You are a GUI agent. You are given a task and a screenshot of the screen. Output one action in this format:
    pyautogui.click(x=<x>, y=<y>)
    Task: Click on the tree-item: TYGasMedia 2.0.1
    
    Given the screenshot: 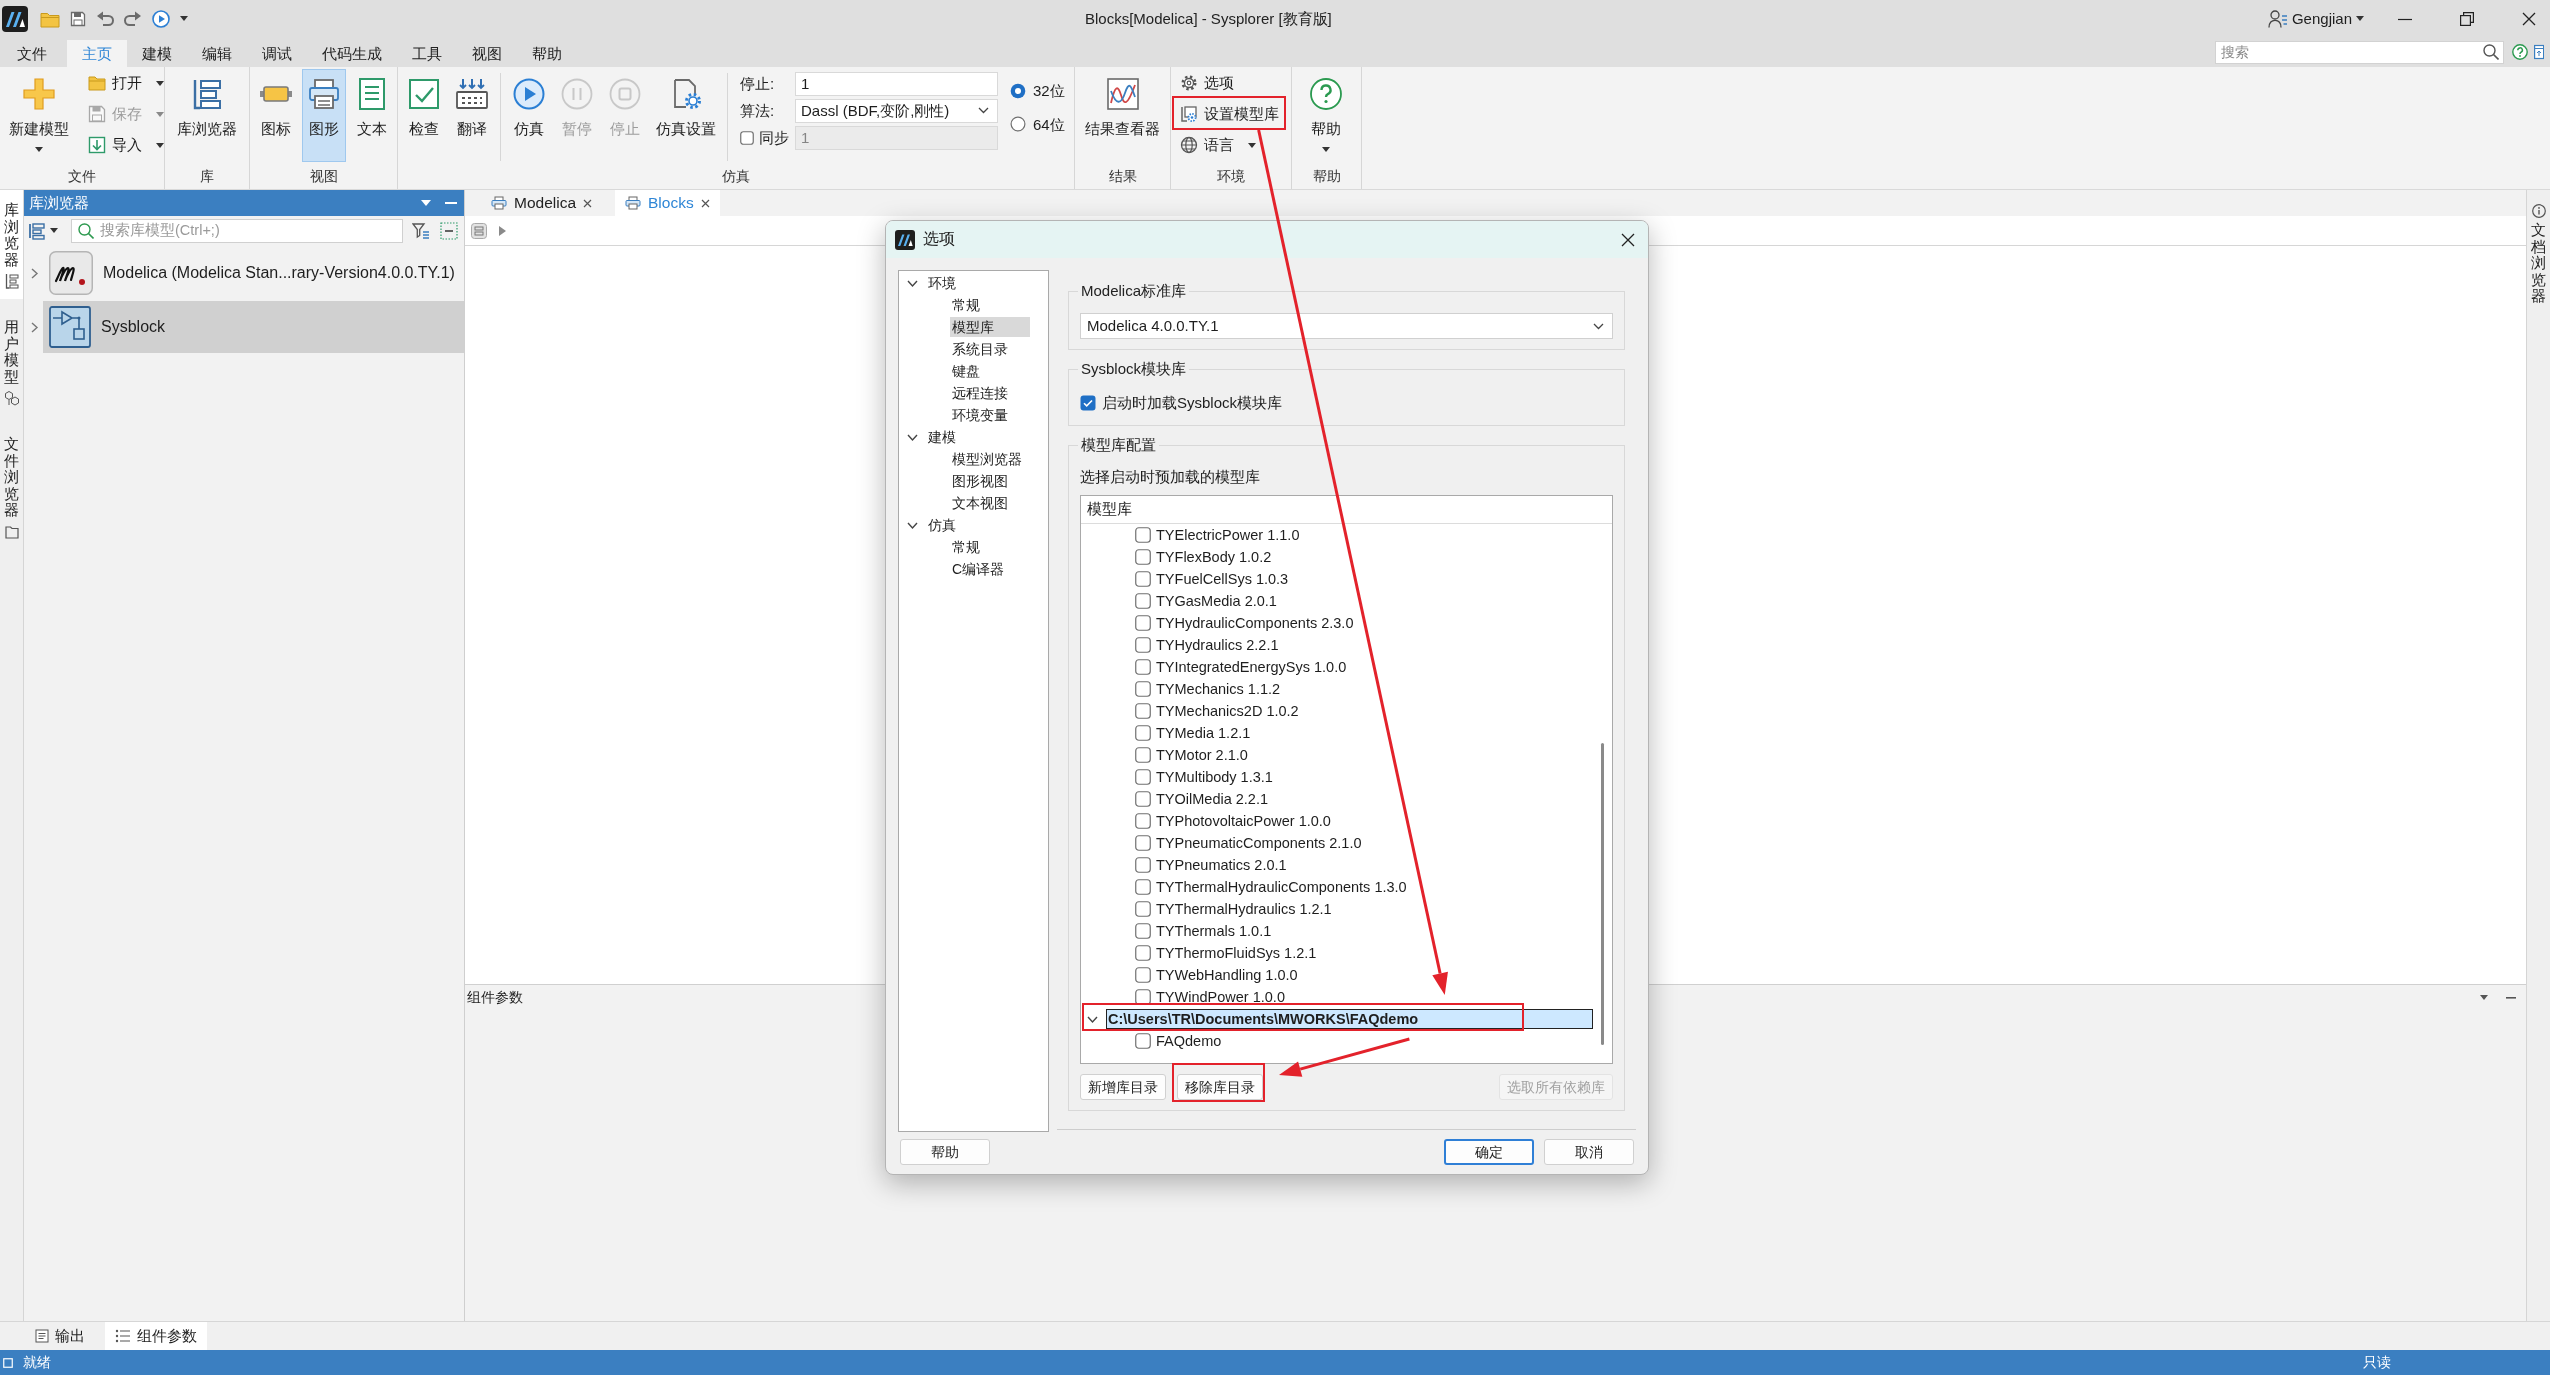 What is the action you would take?
    pyautogui.click(x=1216, y=601)
    